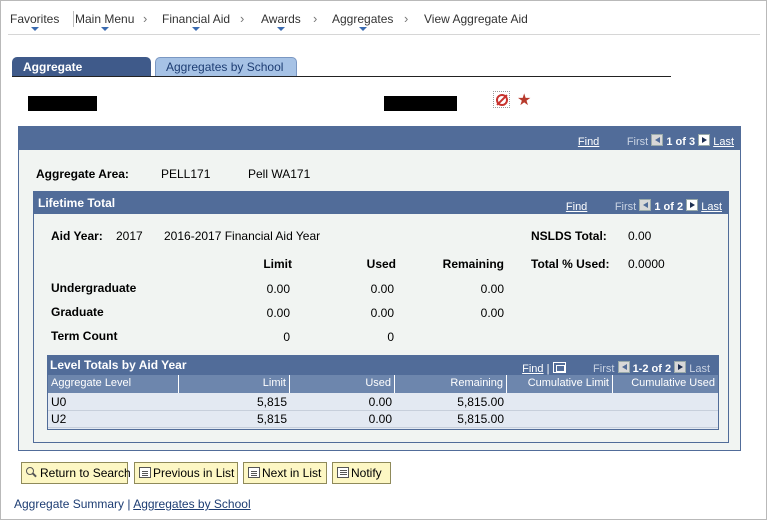 This screenshot has height=520, width=767. I want to click on notify-button: Notify, so click(361, 473).